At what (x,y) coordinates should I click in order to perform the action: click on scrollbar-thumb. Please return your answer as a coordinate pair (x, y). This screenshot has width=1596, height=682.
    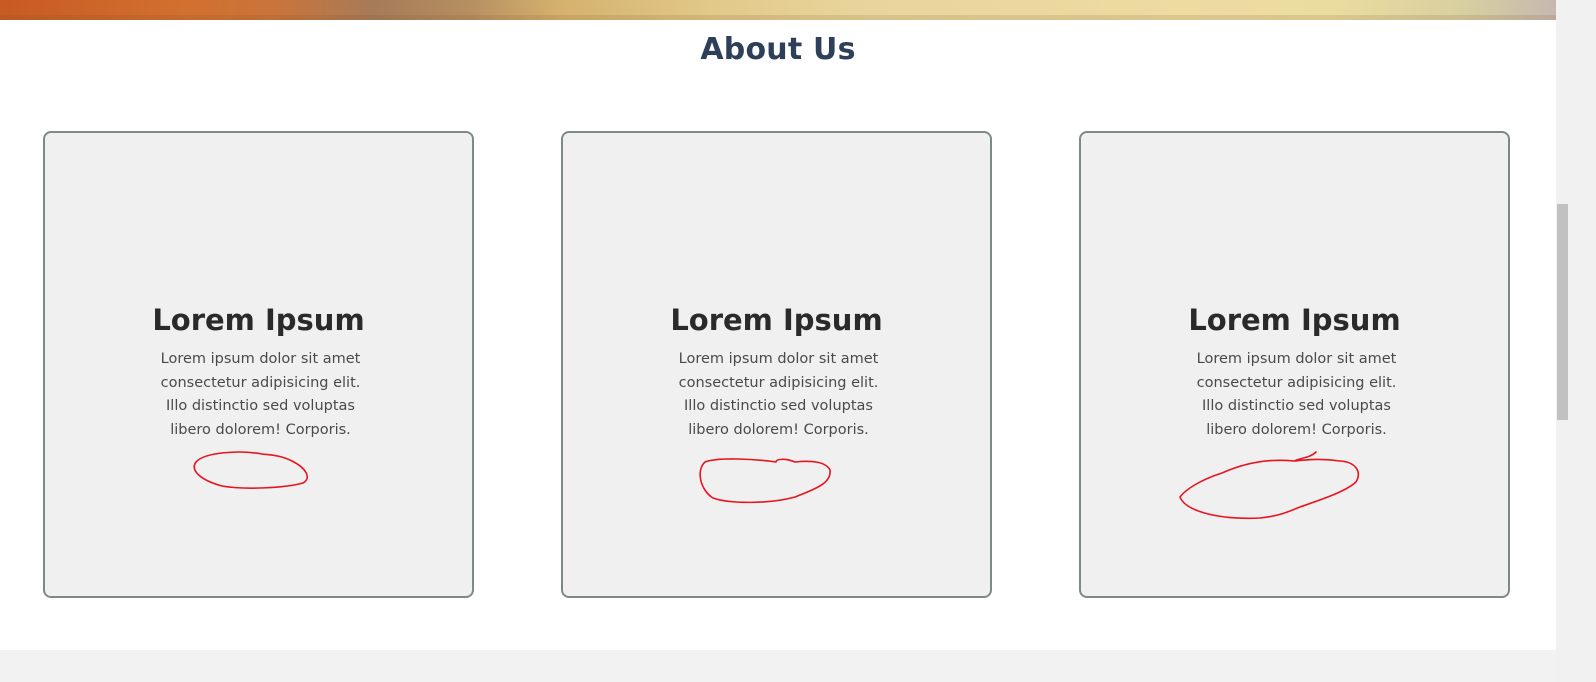
    Looking at the image, I should click on (1562, 312).